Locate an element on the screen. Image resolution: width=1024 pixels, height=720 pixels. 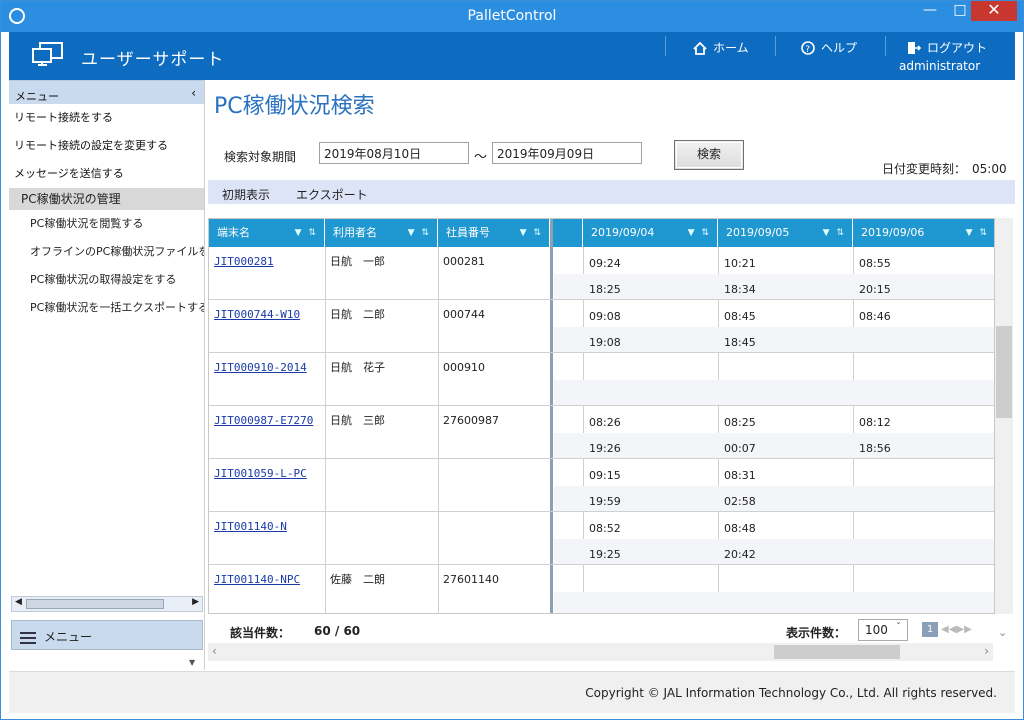
table-row: JIT000910-2014 日航 花子 000910 is located at coordinates (601, 379).